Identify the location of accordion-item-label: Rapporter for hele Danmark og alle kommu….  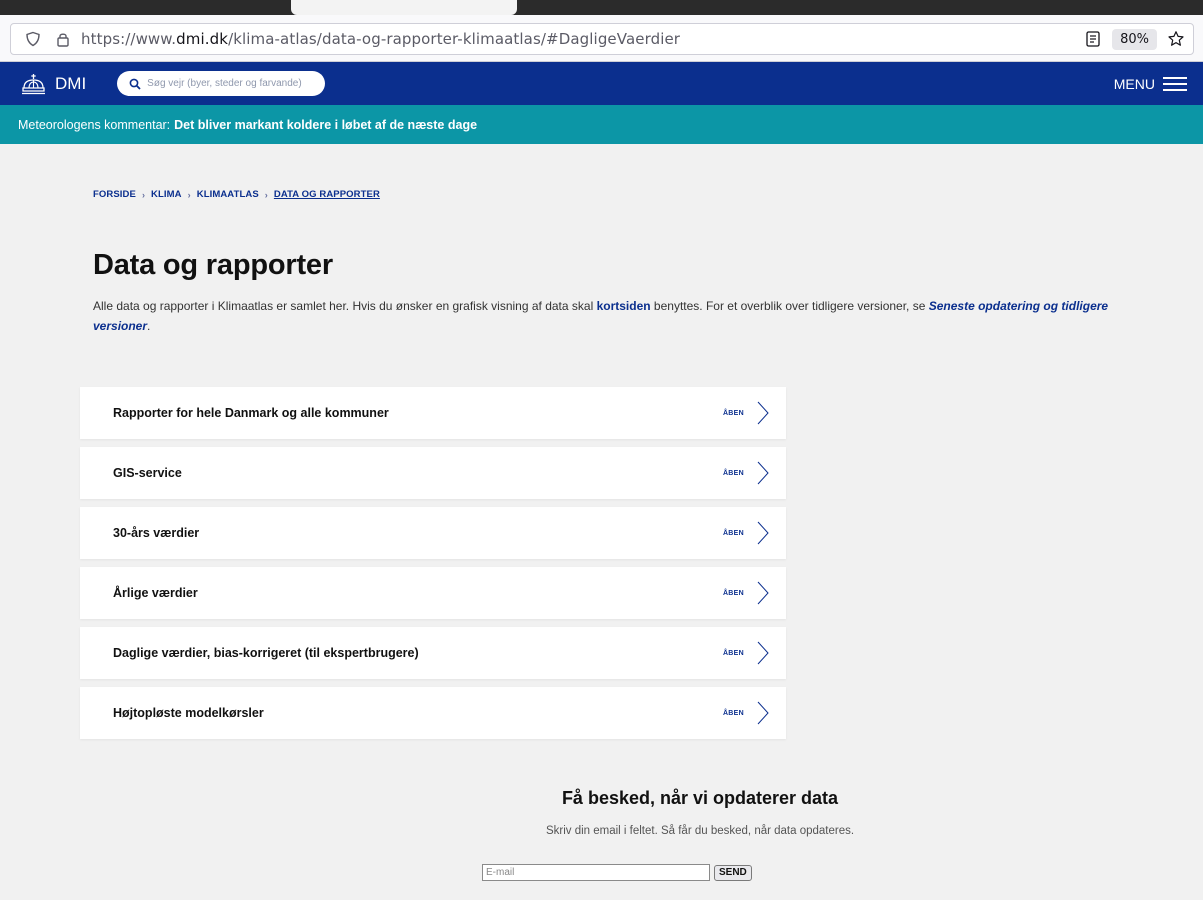
(251, 413).